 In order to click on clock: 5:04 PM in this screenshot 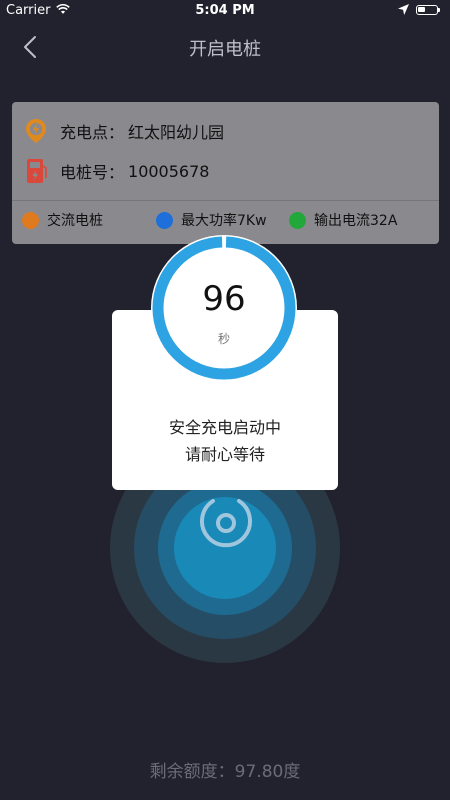, I will do `click(225, 10)`.